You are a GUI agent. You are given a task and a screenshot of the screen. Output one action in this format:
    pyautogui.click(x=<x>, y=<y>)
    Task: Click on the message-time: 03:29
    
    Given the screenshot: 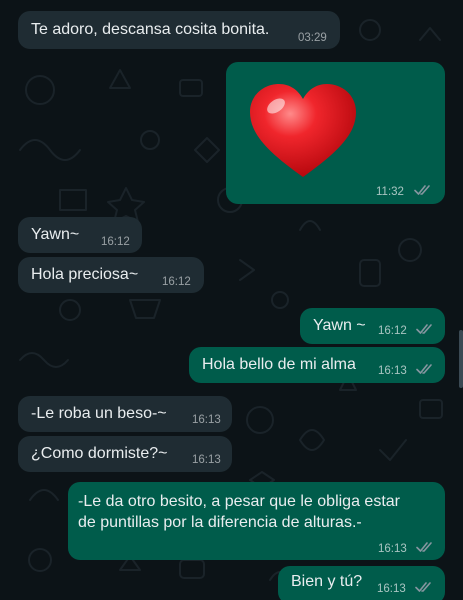 What is the action you would take?
    pyautogui.click(x=312, y=38)
    